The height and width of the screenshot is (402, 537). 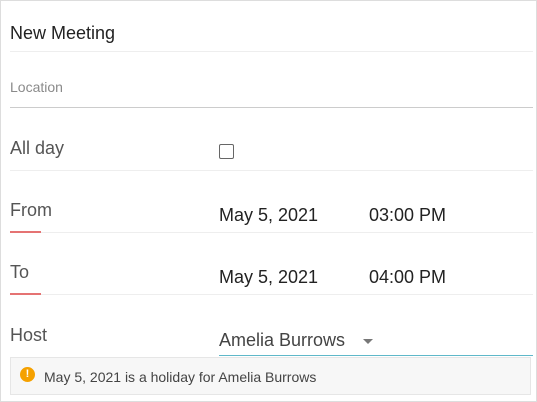 I want to click on from-label: From, so click(x=31, y=210).